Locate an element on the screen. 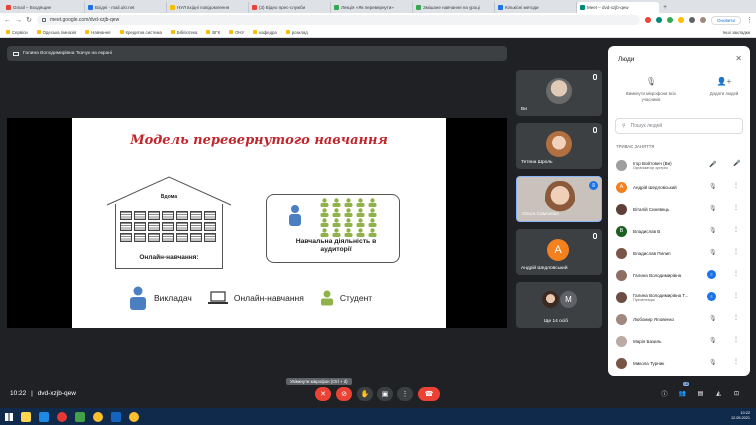  mic-off-icon is located at coordinates (595, 236).